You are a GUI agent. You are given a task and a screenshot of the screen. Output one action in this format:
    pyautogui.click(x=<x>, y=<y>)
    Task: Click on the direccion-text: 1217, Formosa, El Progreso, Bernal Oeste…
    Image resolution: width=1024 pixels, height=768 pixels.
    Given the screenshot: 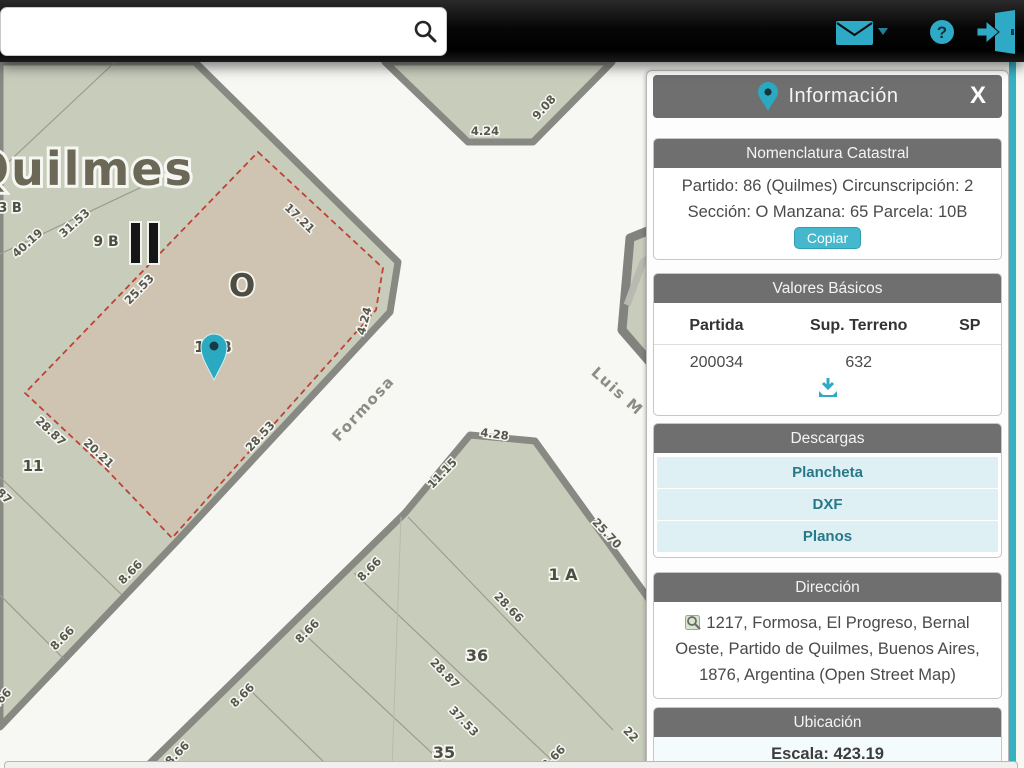 What is the action you would take?
    pyautogui.click(x=827, y=649)
    